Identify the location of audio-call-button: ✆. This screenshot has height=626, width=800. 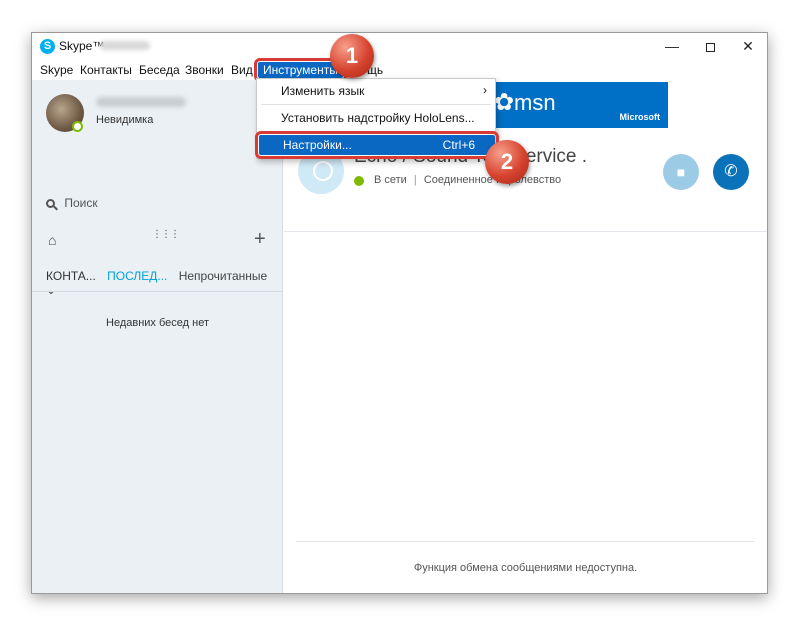
(731, 172).